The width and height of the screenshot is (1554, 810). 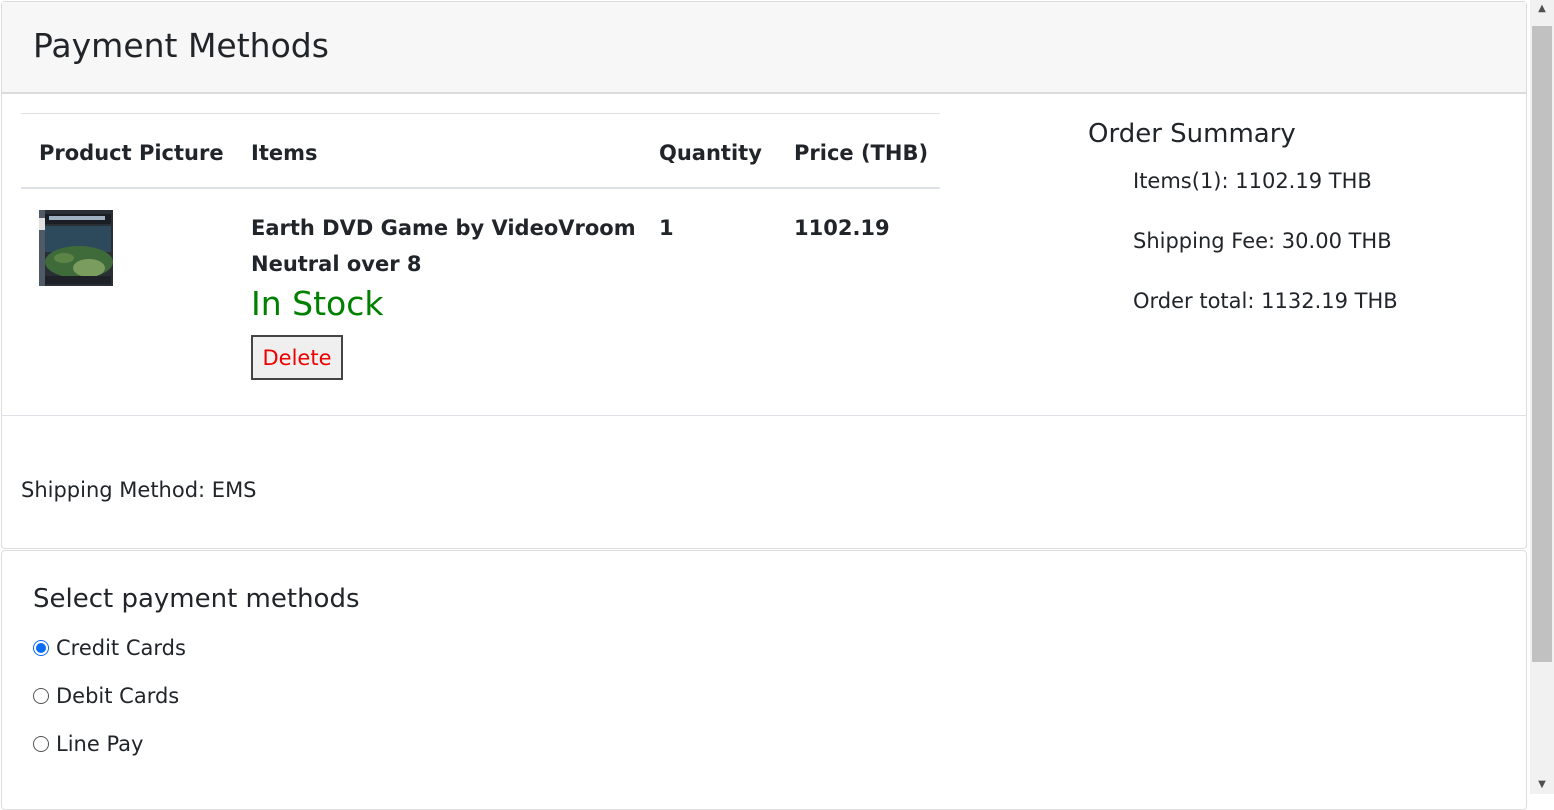 I want to click on scroll-up-arrow-icon: ▲, so click(x=1542, y=9).